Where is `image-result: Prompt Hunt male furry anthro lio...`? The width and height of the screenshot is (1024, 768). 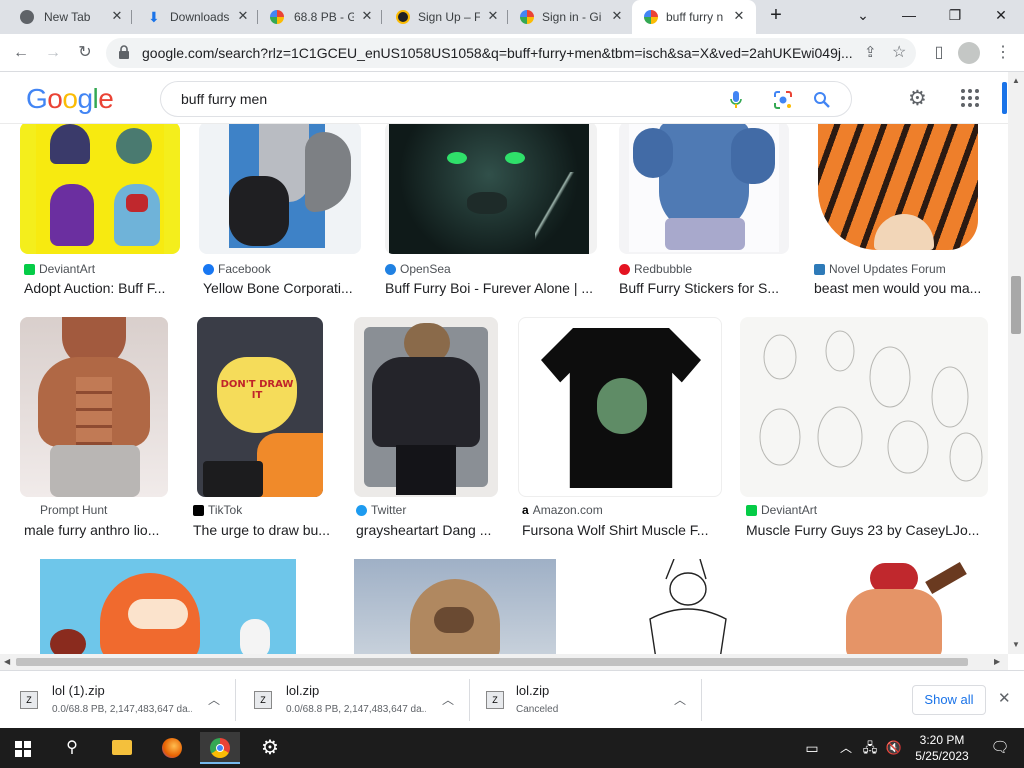
image-result: Prompt Hunt male furry anthro lio... is located at coordinates (98, 431).